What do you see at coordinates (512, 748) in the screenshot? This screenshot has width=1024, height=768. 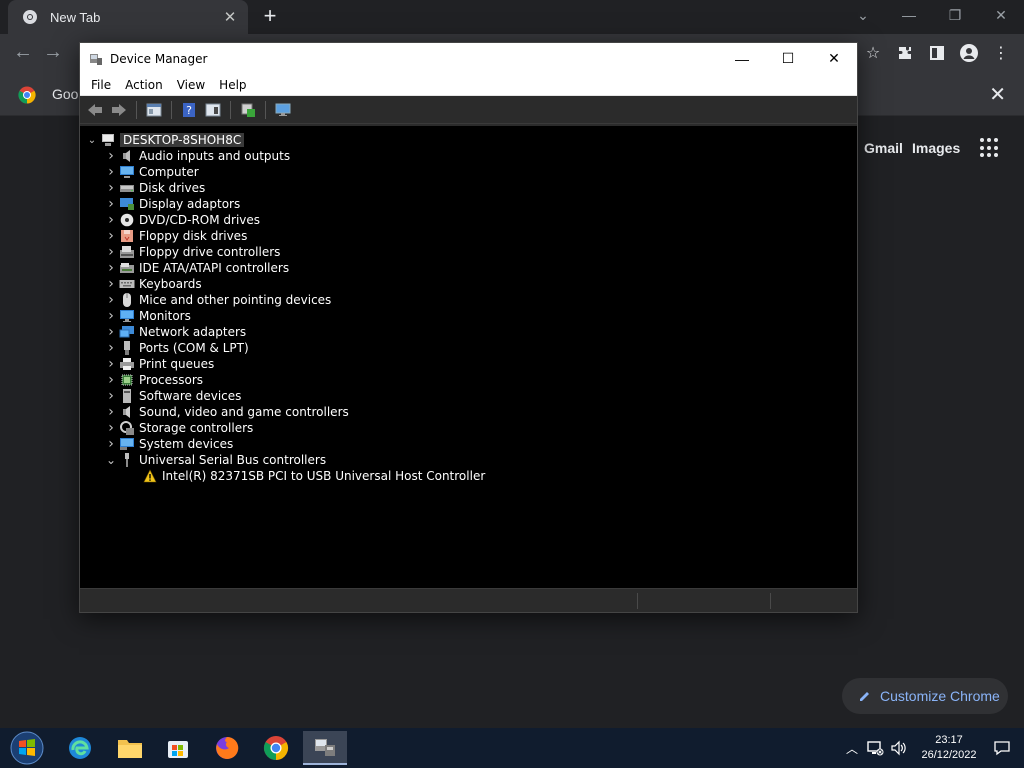 I see `windows-taskbar: ︿ 23:17 26/12/2022` at bounding box center [512, 748].